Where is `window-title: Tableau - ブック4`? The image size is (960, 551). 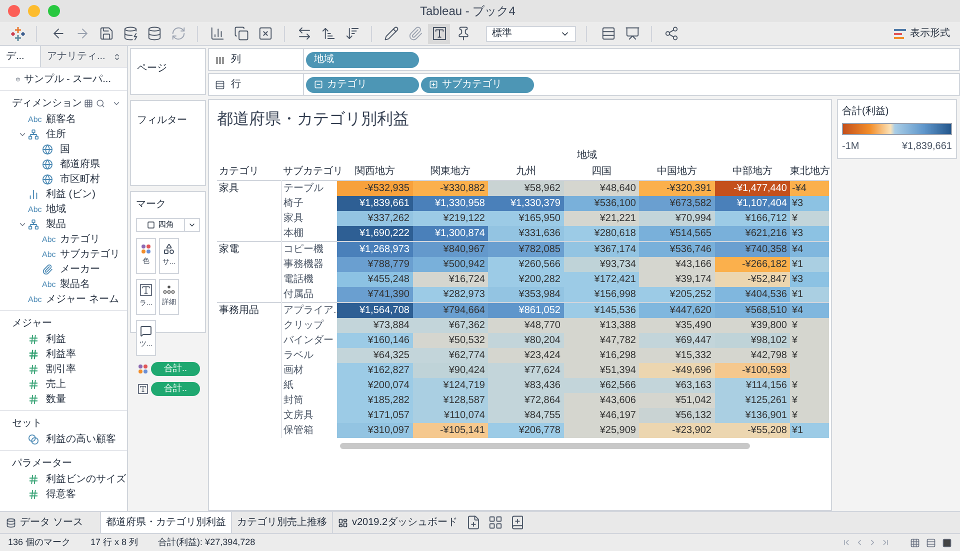 window-title: Tableau - ブック4 is located at coordinates (468, 11).